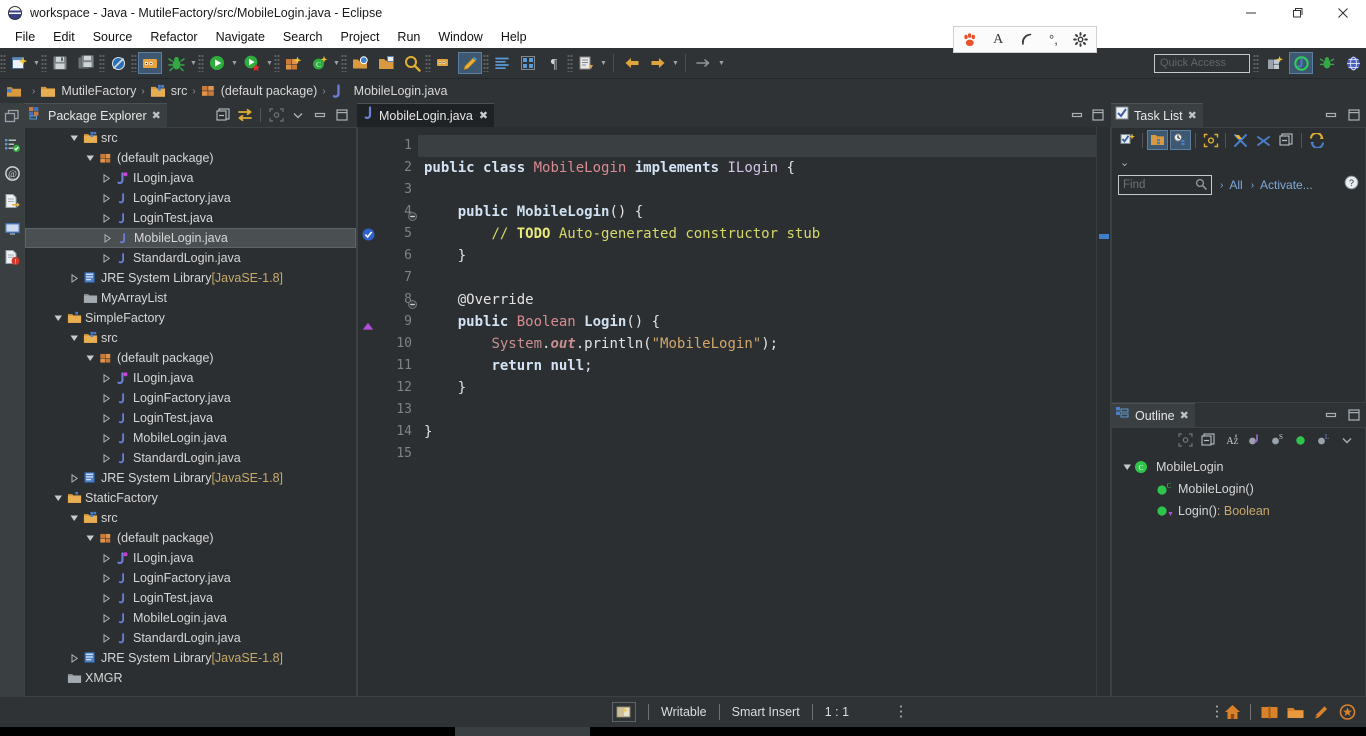 The image size is (1366, 736). What do you see at coordinates (901, 712) in the screenshot?
I see `status-overflow-handle` at bounding box center [901, 712].